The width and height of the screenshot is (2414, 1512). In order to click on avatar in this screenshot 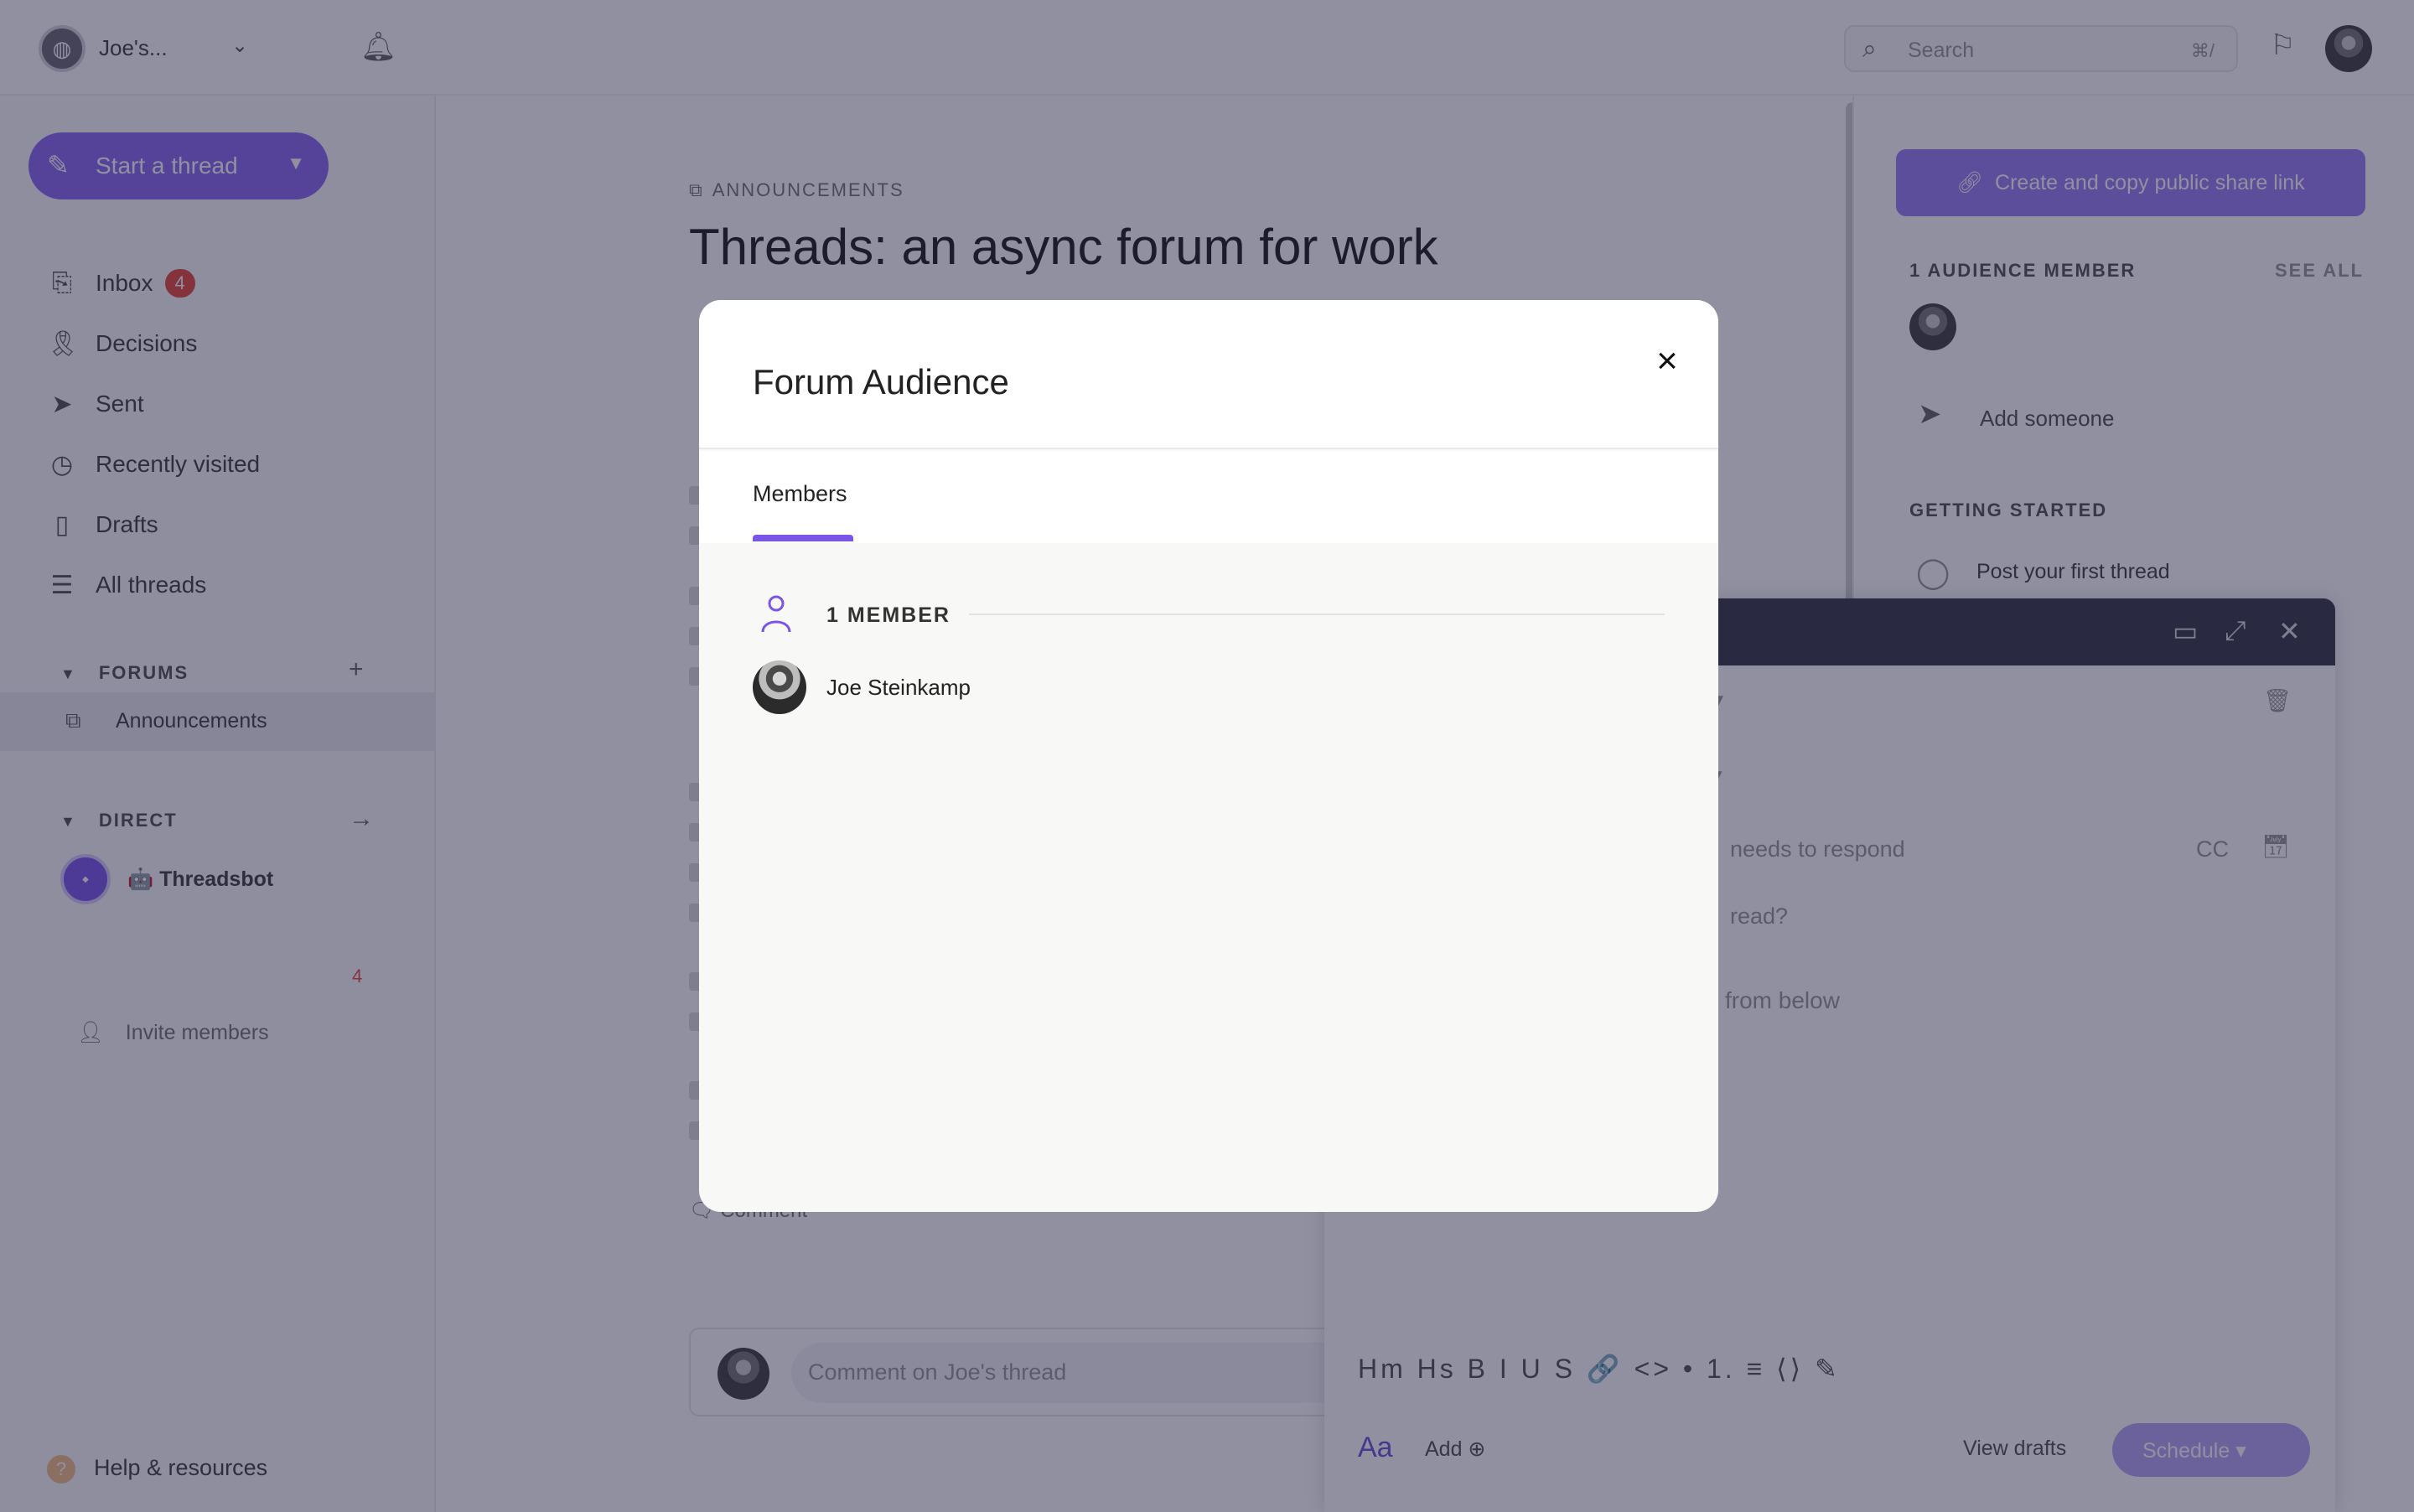, I will do `click(780, 687)`.